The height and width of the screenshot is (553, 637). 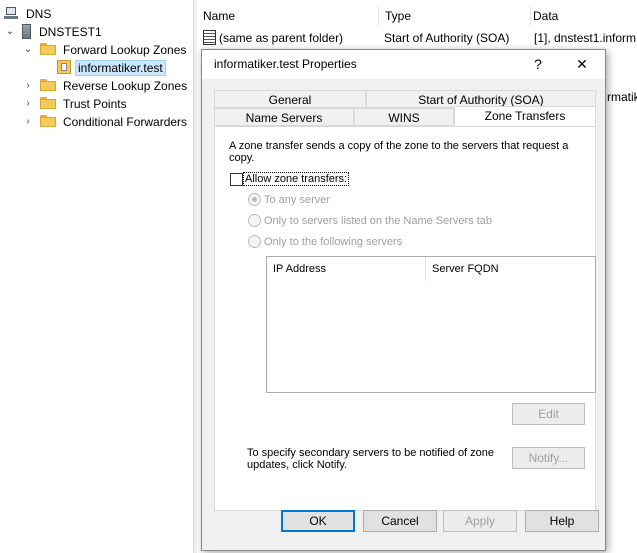 I want to click on radio-any-server-label: To any server, so click(x=297, y=200).